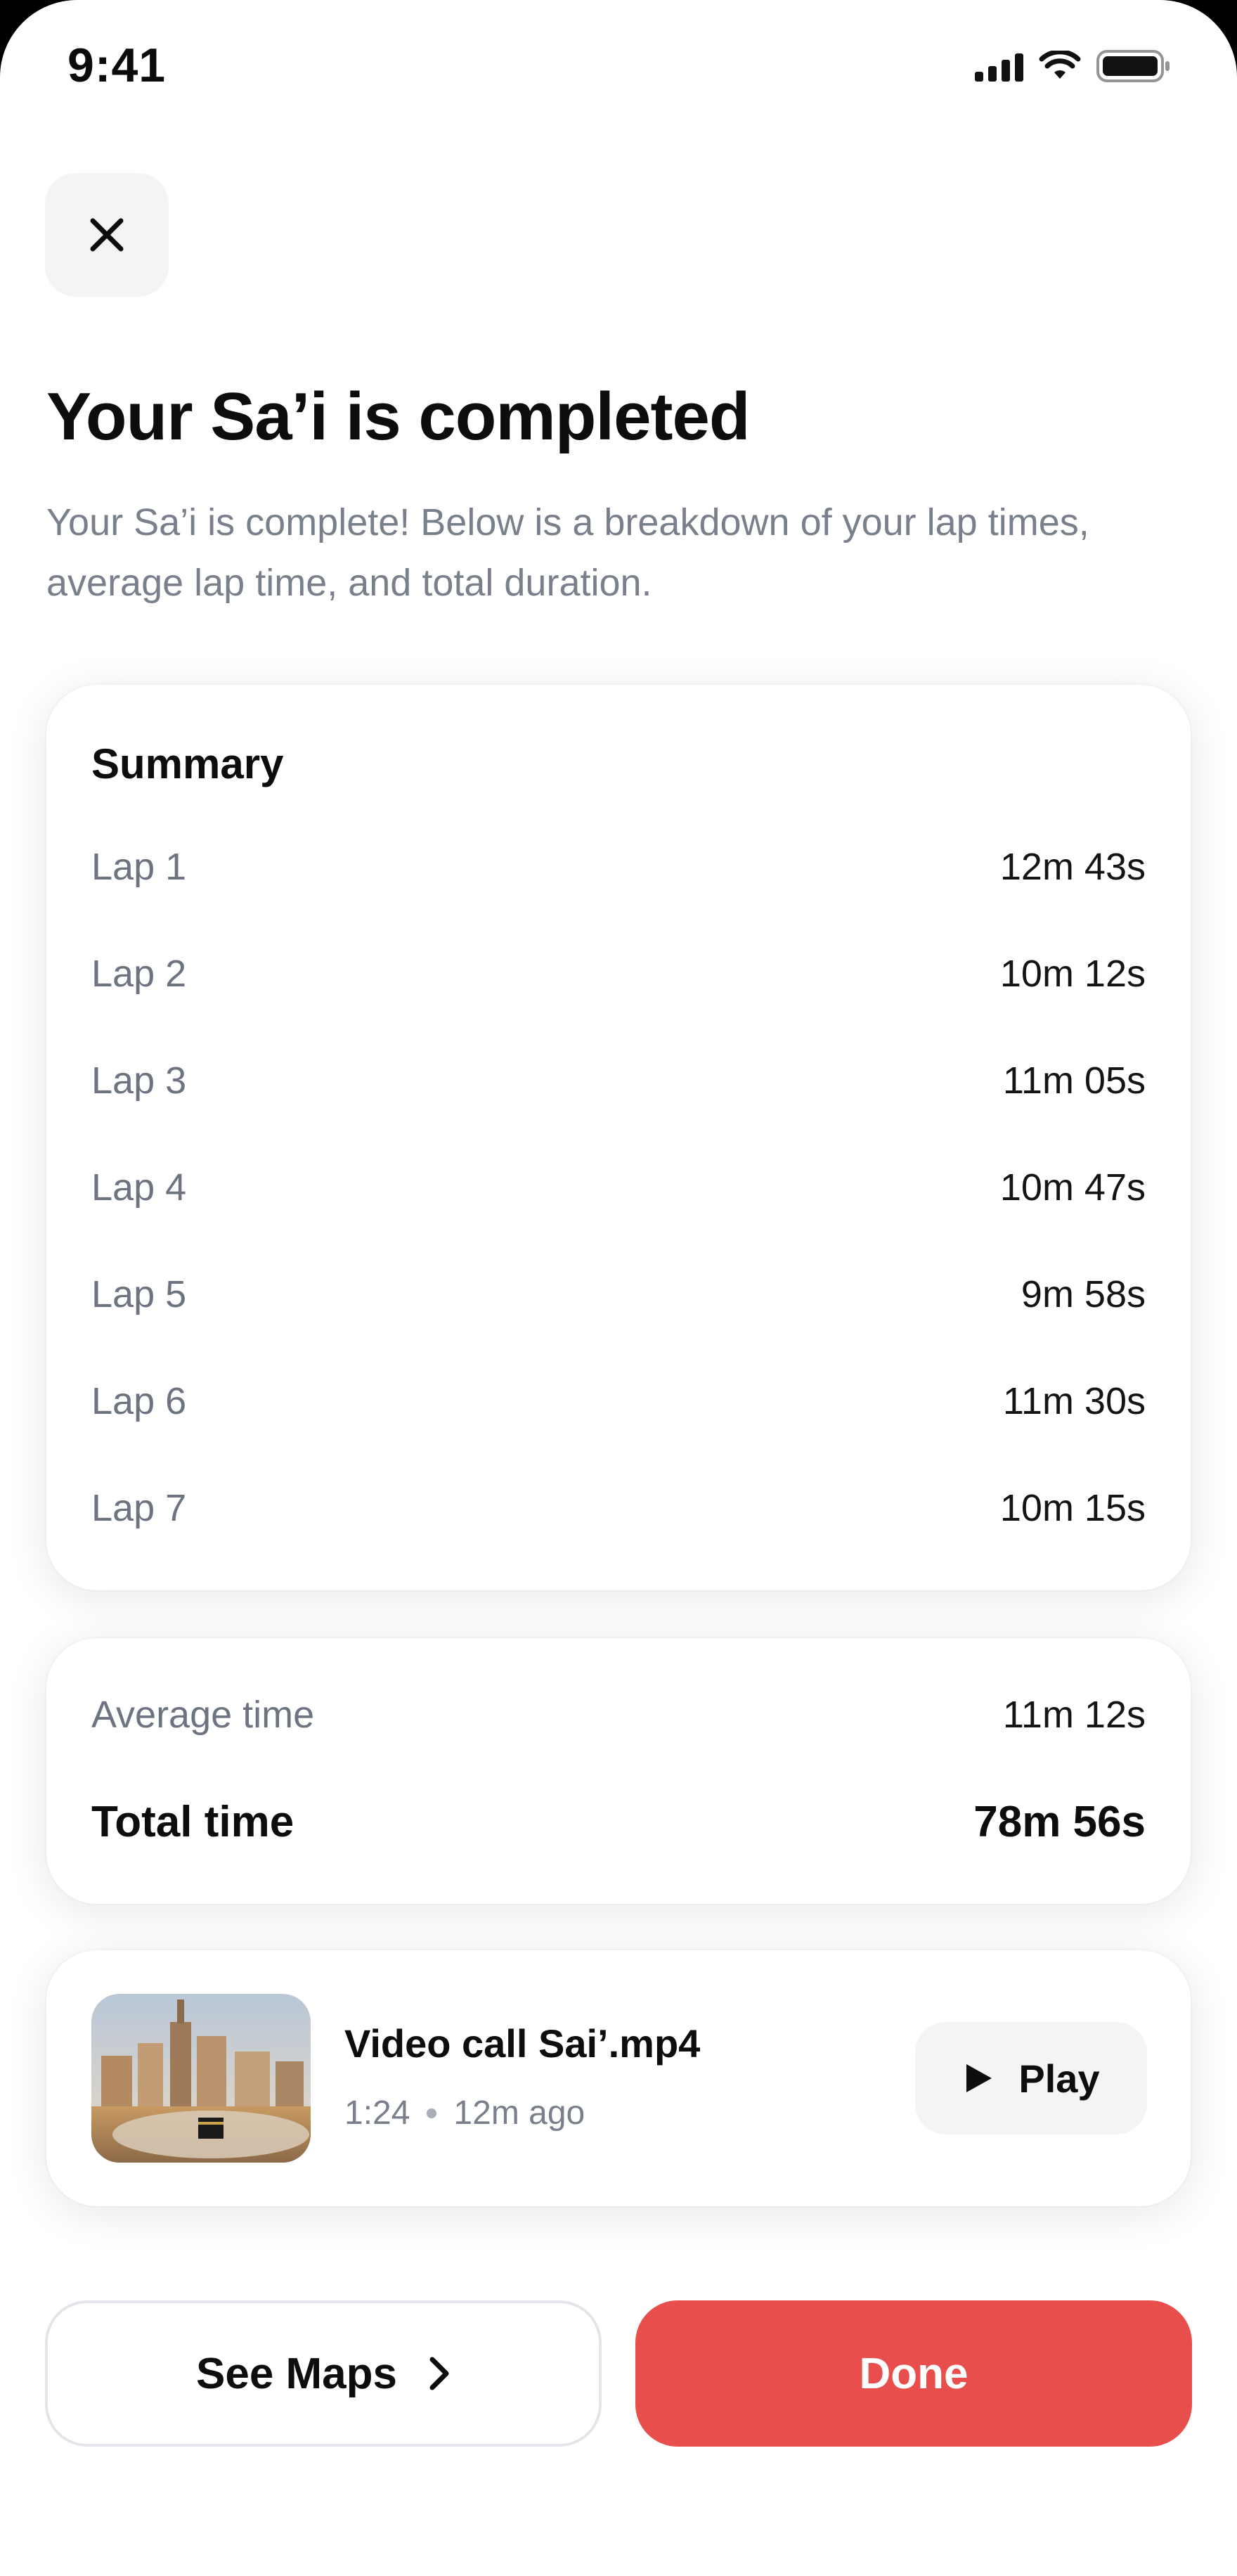  What do you see at coordinates (618, 2078) in the screenshot?
I see `video-card: Video call Sai’.mp4 1:24 12m ago Play` at bounding box center [618, 2078].